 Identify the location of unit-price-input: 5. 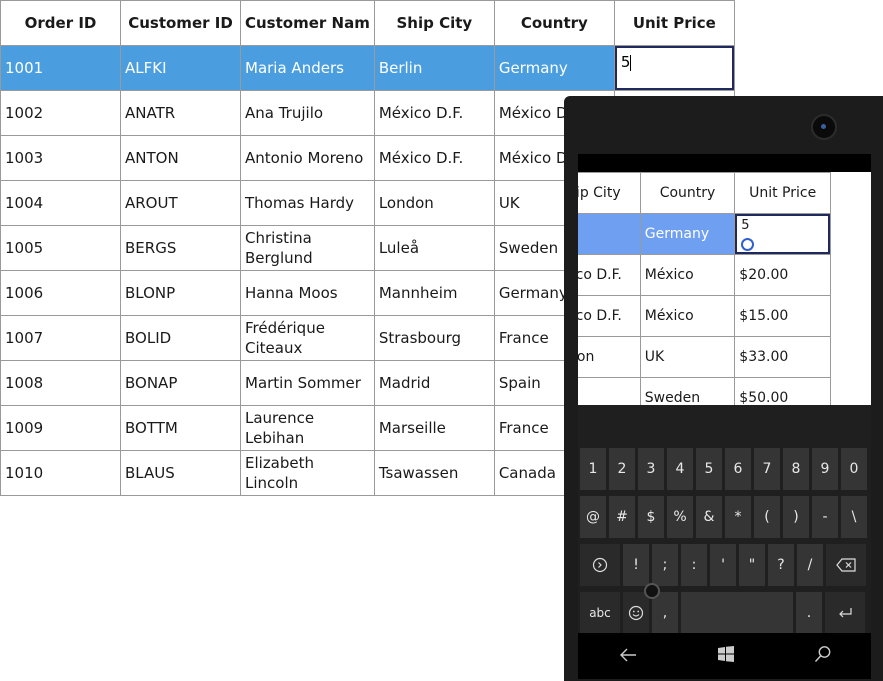
(674, 68).